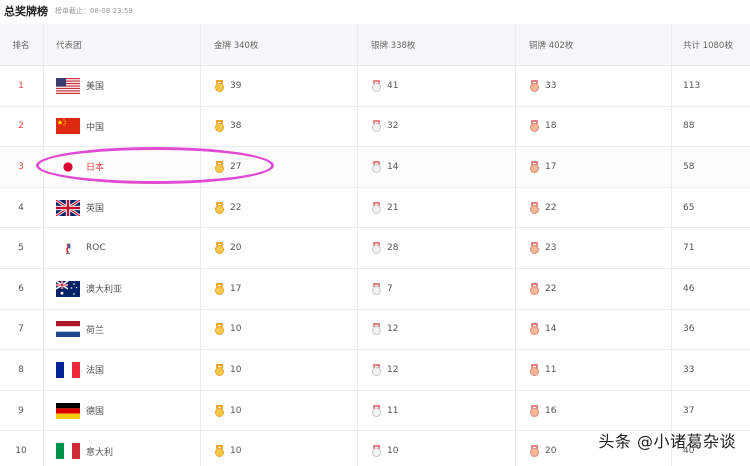 This screenshot has height=466, width=750. What do you see at coordinates (393, 248) in the screenshot?
I see `silver-count: 28` at bounding box center [393, 248].